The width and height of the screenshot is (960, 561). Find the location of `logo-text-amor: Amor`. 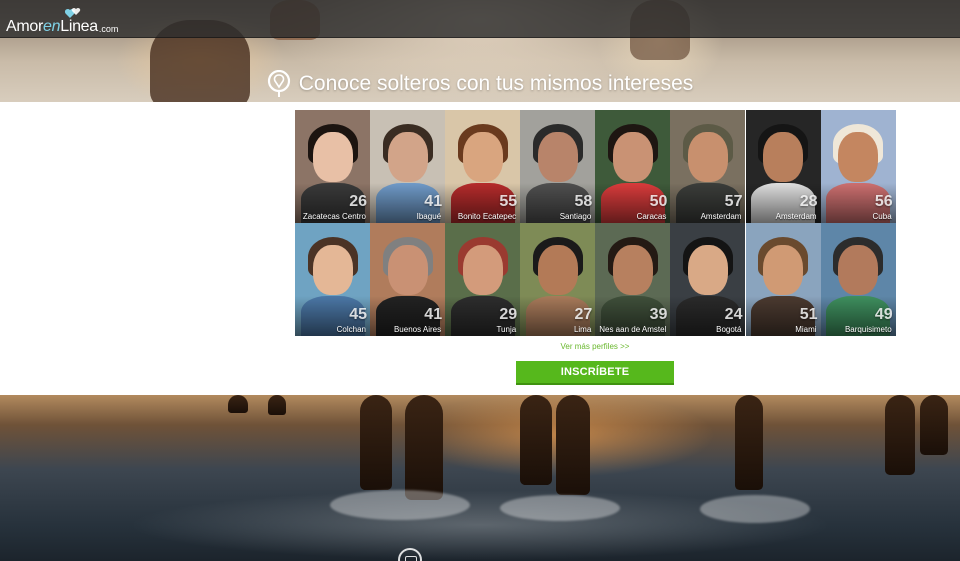

logo-text-amor: Amor is located at coordinates (25, 26).